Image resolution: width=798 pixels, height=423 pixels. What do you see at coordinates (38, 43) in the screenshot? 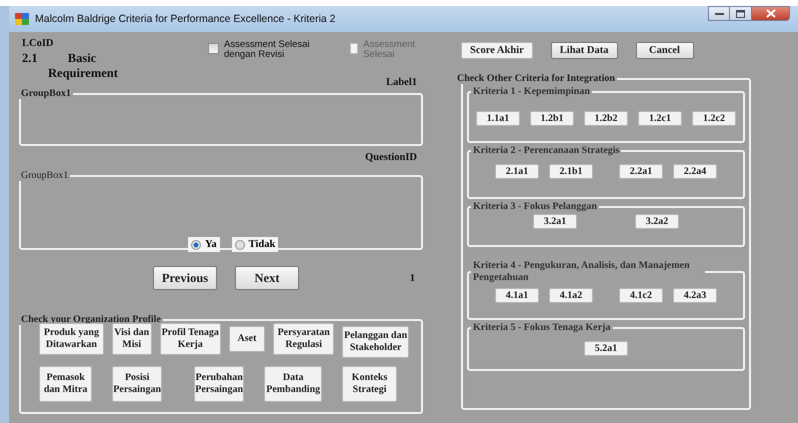
I see `lcoid-label: LCoID` at bounding box center [38, 43].